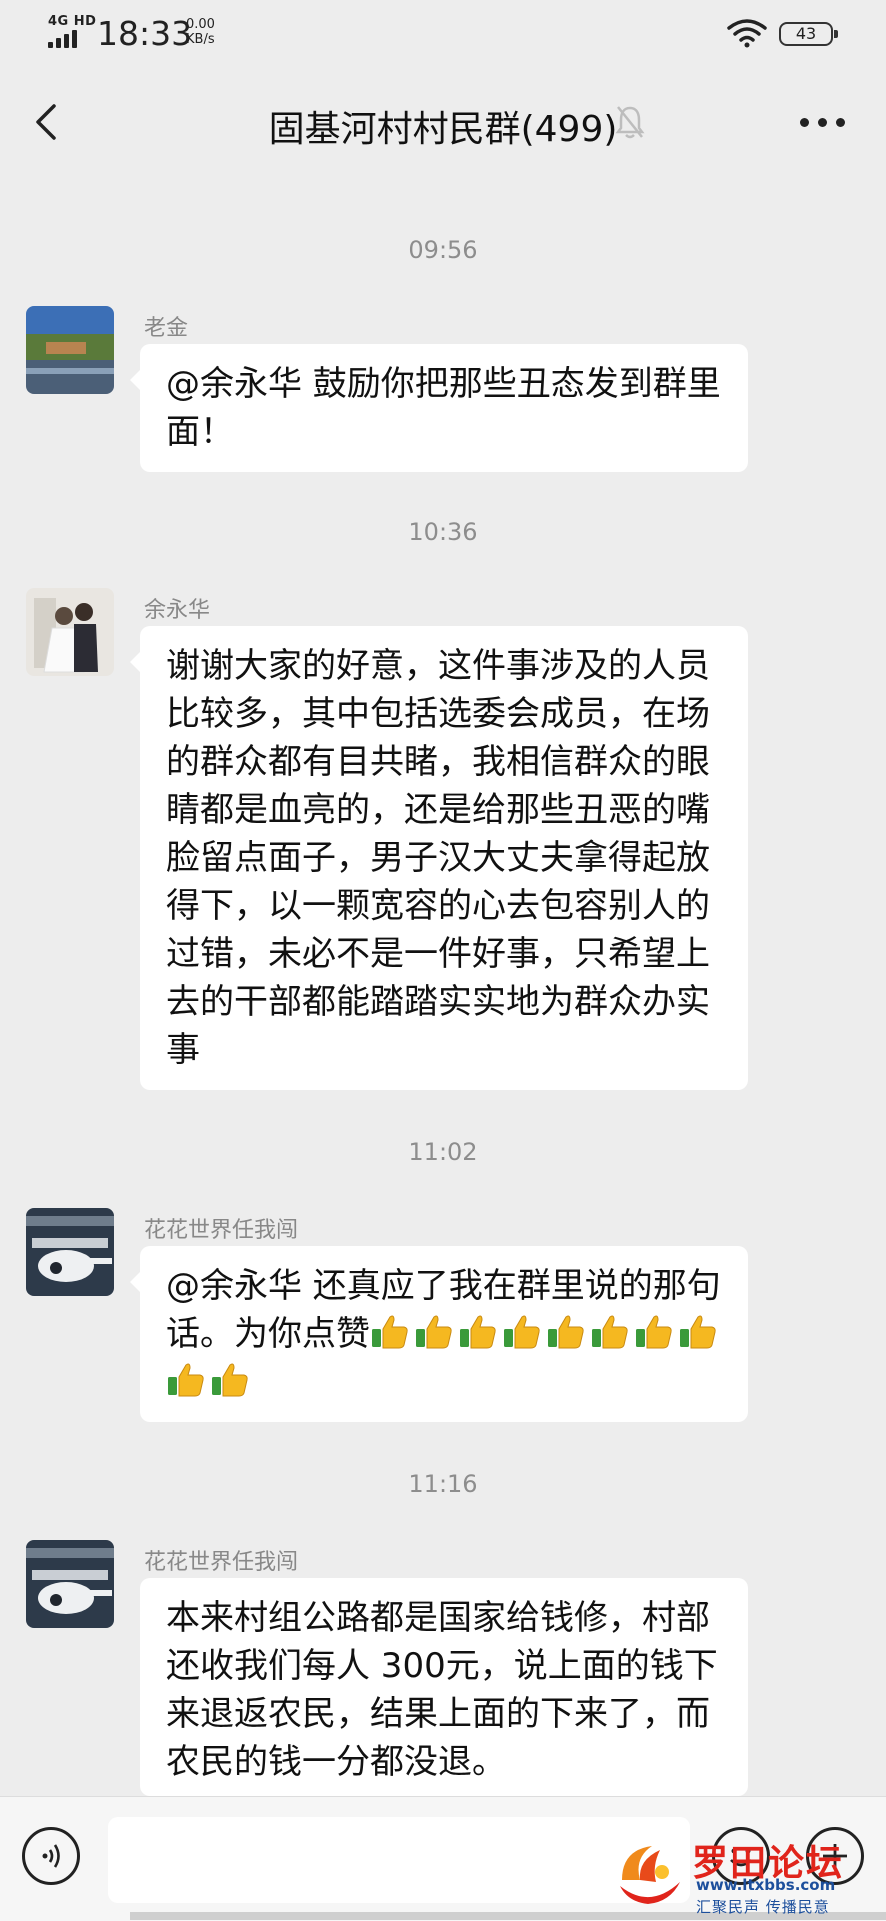 Image resolution: width=886 pixels, height=1921 pixels. Describe the element at coordinates (443, 408) in the screenshot. I see `message-text: @余永华 鼓励你把那些丑态发到群里面！` at that location.